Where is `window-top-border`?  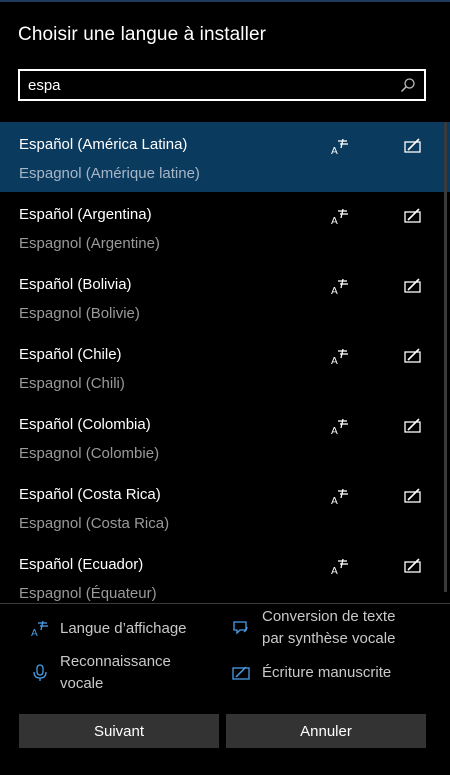
window-top-border is located at coordinates (225, 1).